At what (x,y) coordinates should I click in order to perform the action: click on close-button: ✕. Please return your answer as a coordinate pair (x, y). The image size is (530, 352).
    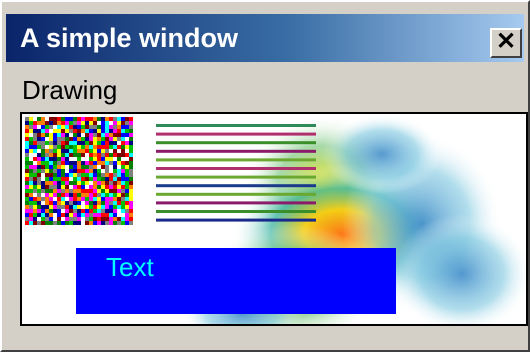
    Looking at the image, I should click on (506, 43).